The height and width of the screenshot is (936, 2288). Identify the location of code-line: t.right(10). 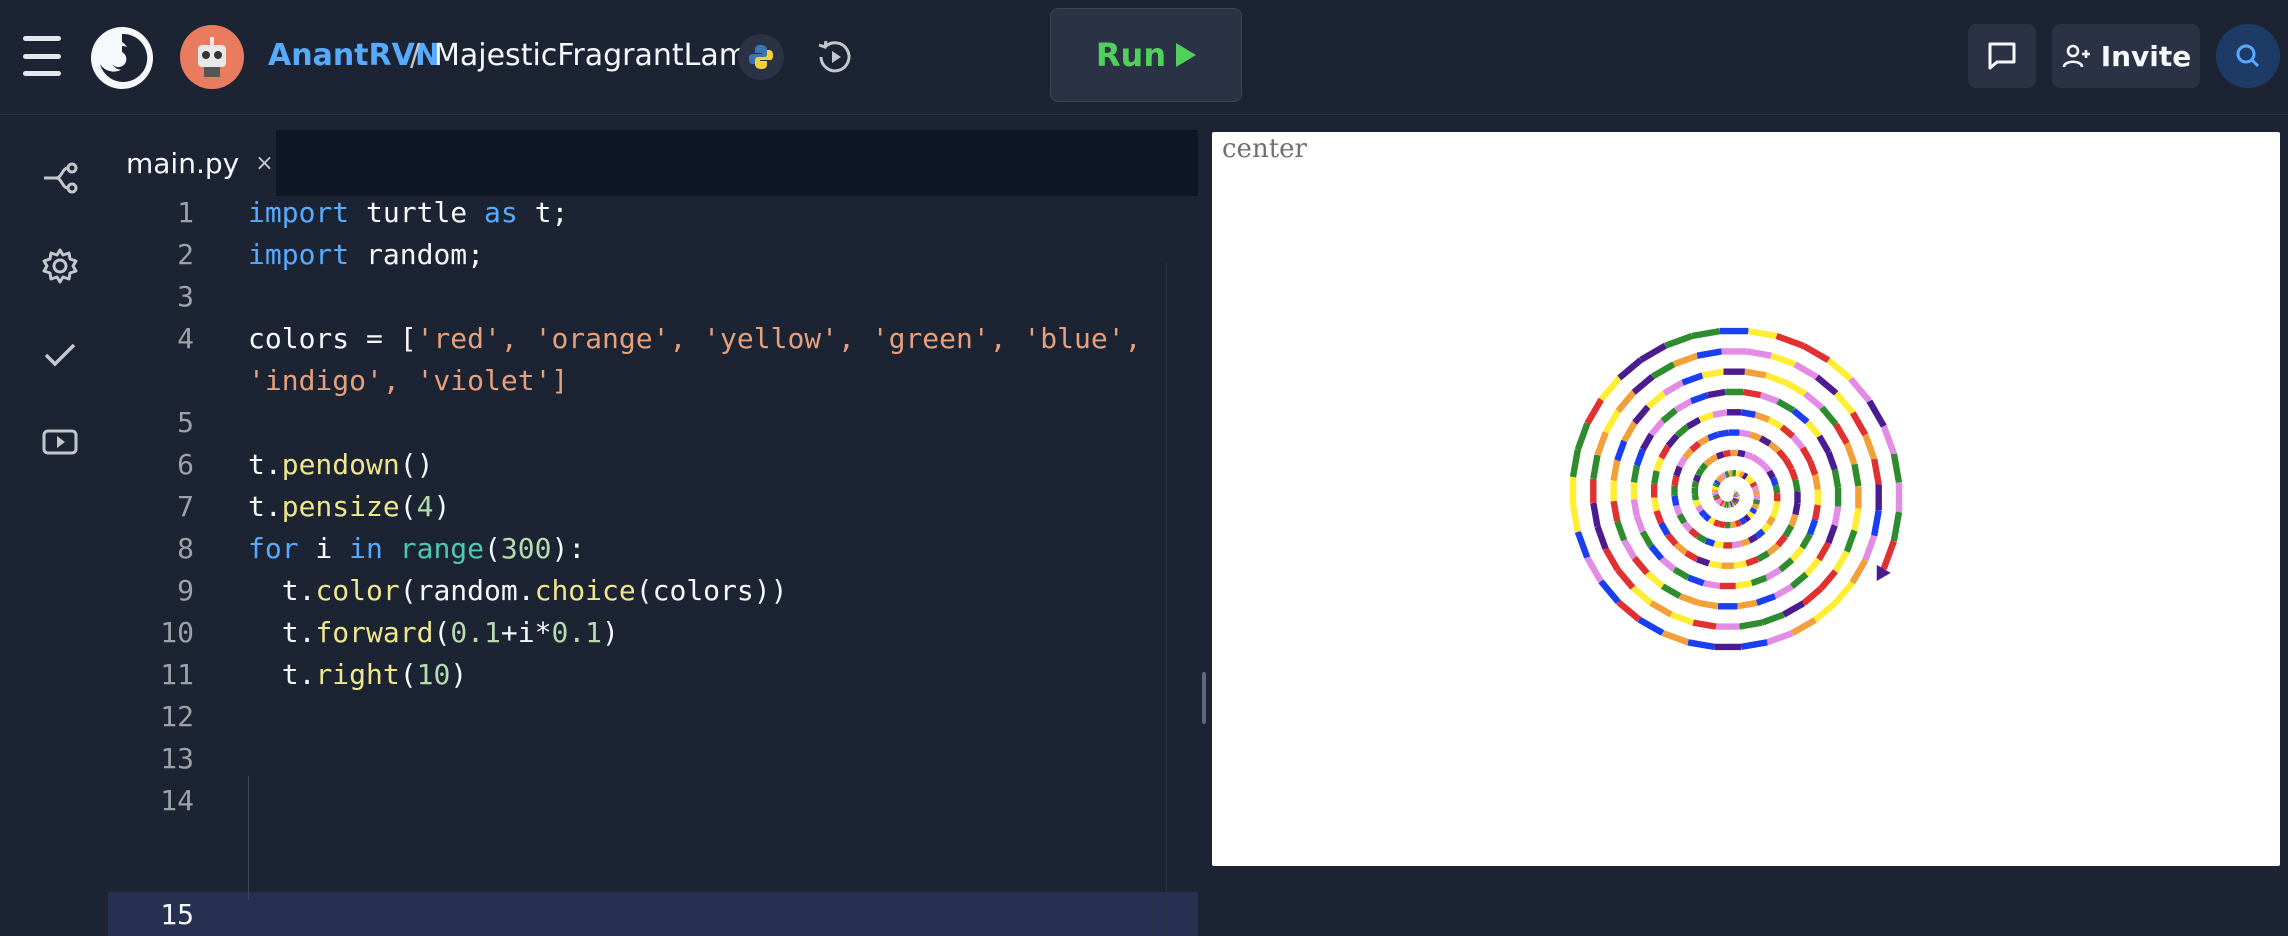
(357, 674).